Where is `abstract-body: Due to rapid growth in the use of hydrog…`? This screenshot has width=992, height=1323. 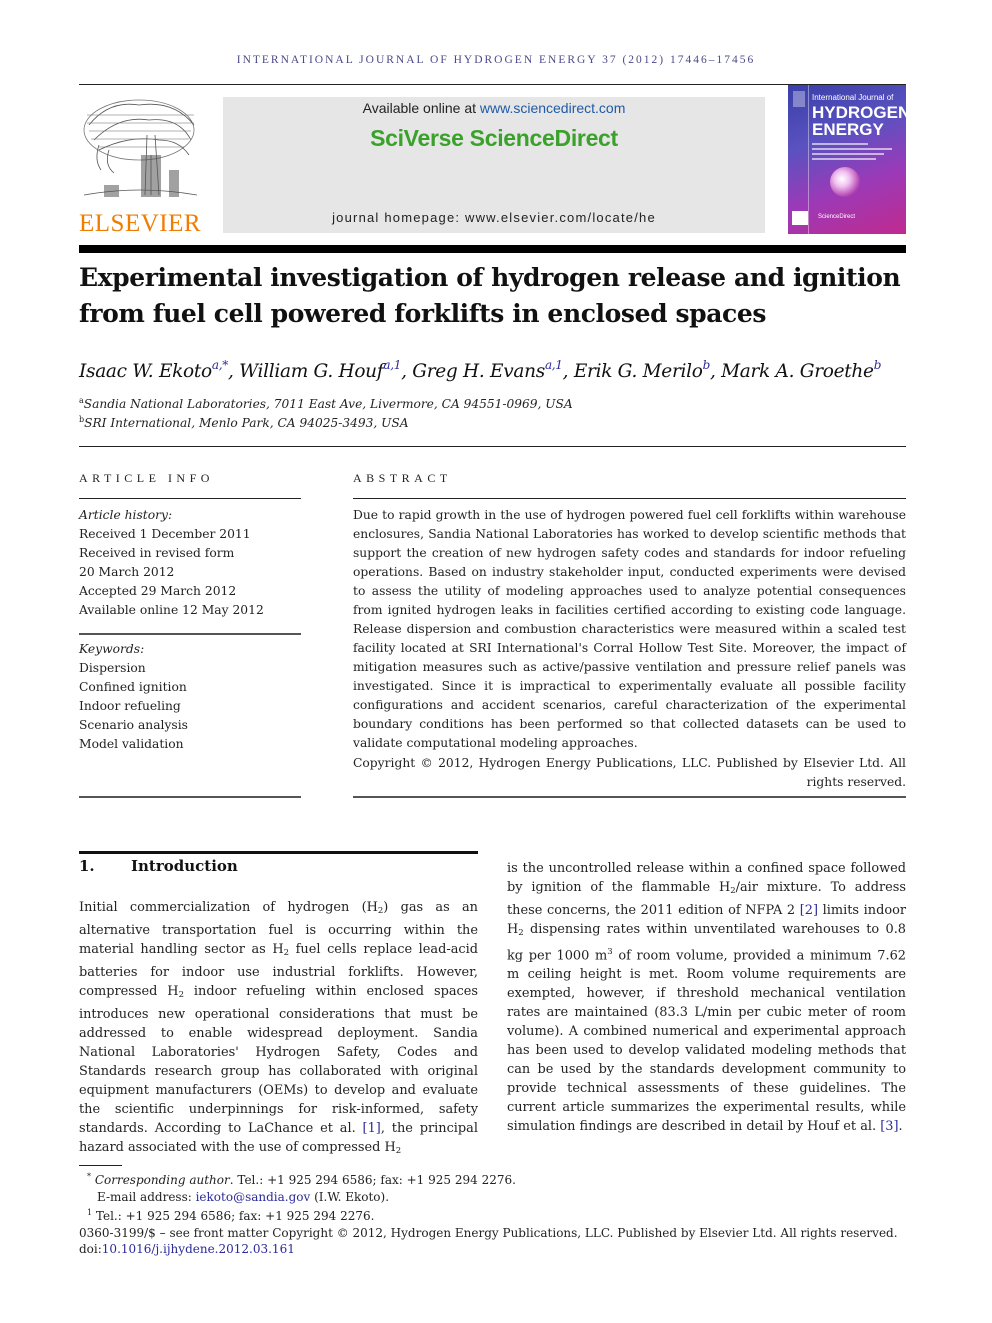
abstract-body: Due to rapid growth in the use of hydrog… is located at coordinates (629, 629).